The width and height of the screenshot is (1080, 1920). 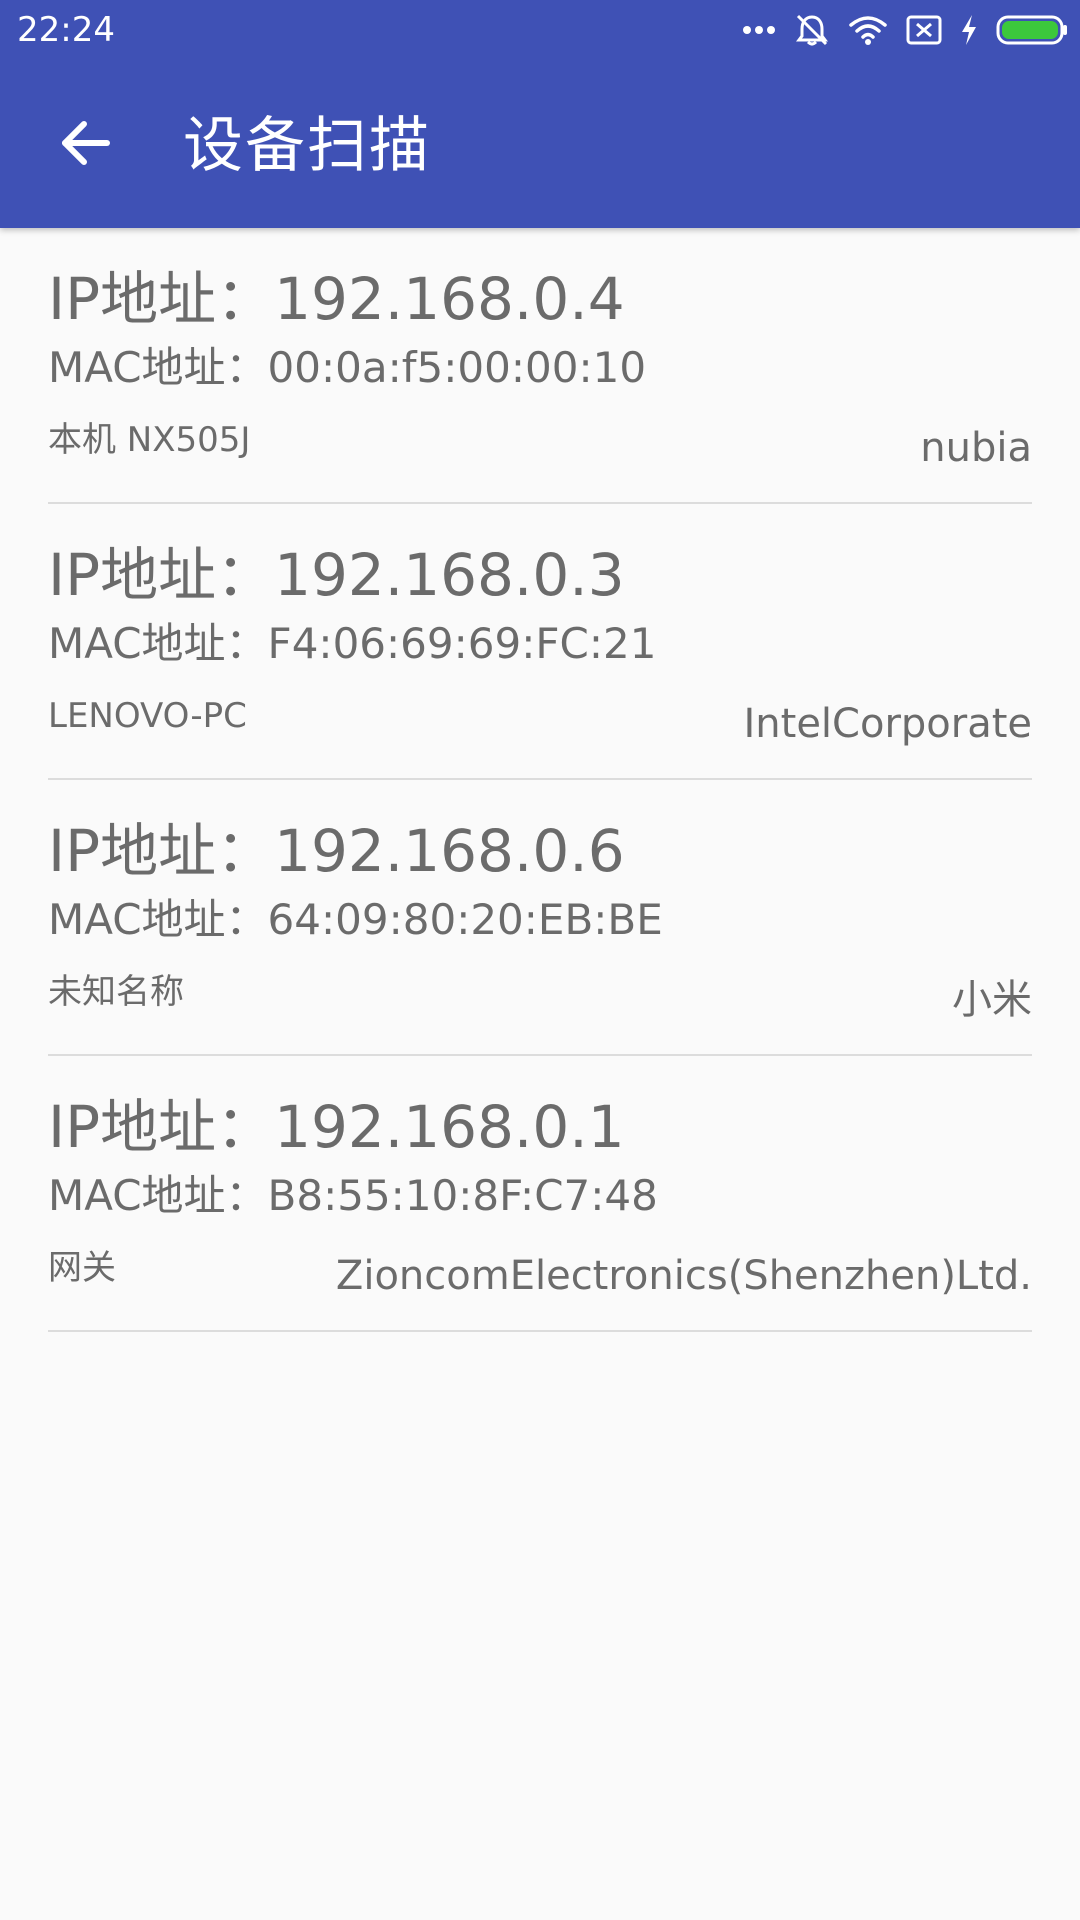 What do you see at coordinates (976, 448) in the screenshot?
I see `device-vendor: nubia` at bounding box center [976, 448].